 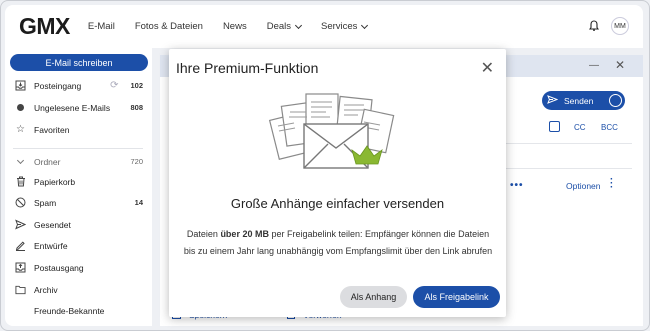 I want to click on more-vertical-icon: · · ·, so click(x=612, y=184).